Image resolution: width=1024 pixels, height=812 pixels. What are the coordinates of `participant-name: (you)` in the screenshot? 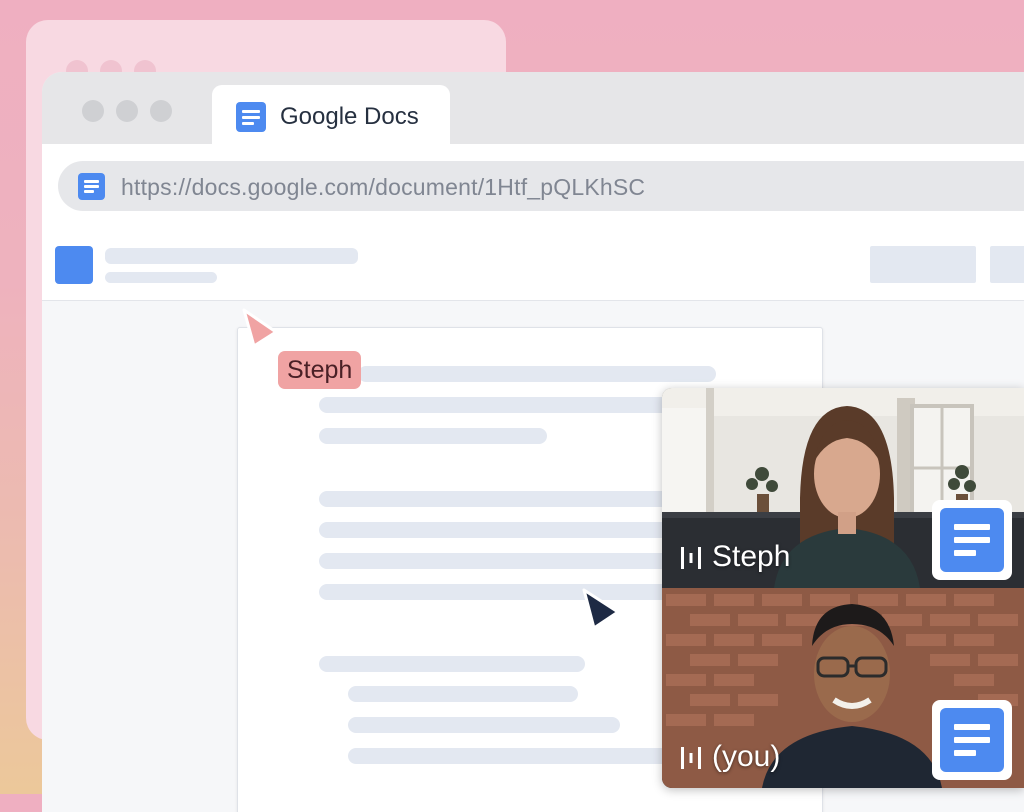 It's located at (746, 756).